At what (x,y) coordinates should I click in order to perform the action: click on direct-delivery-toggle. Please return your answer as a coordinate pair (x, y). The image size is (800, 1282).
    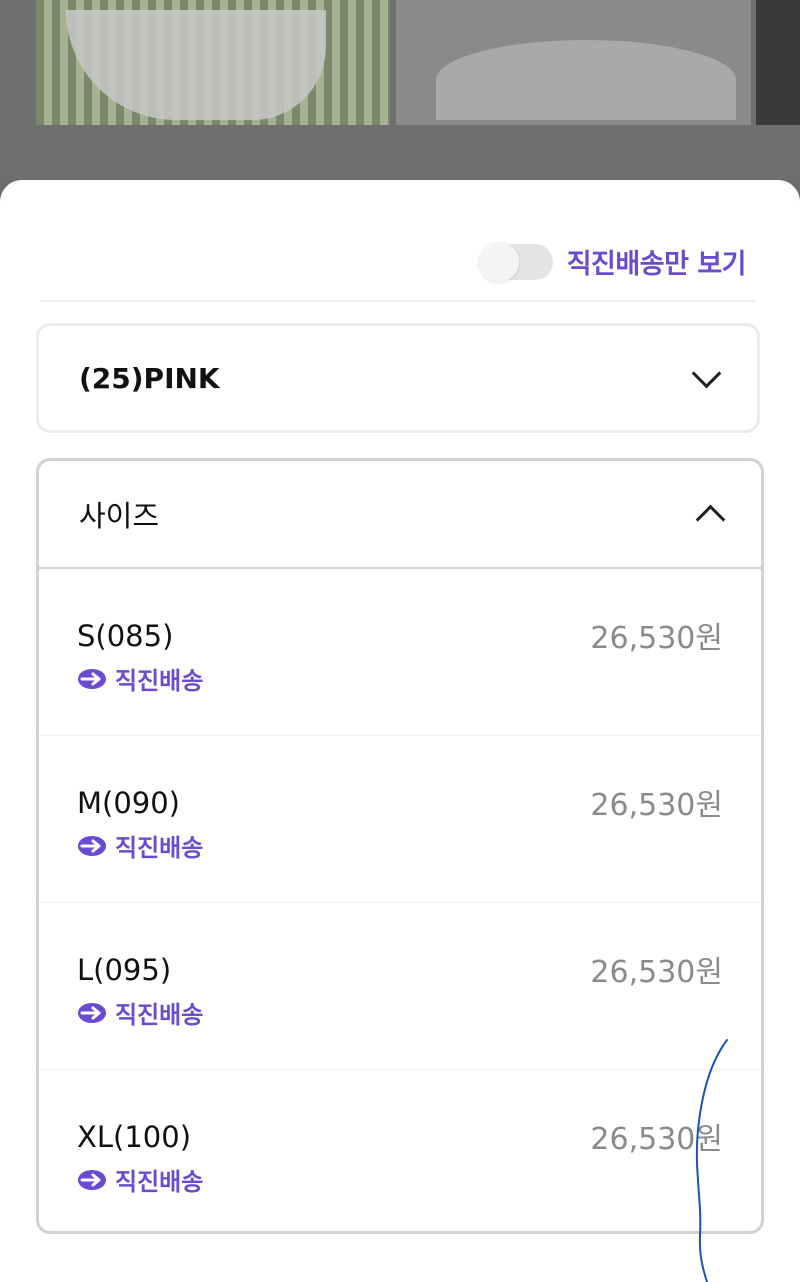
    Looking at the image, I should click on (515, 261).